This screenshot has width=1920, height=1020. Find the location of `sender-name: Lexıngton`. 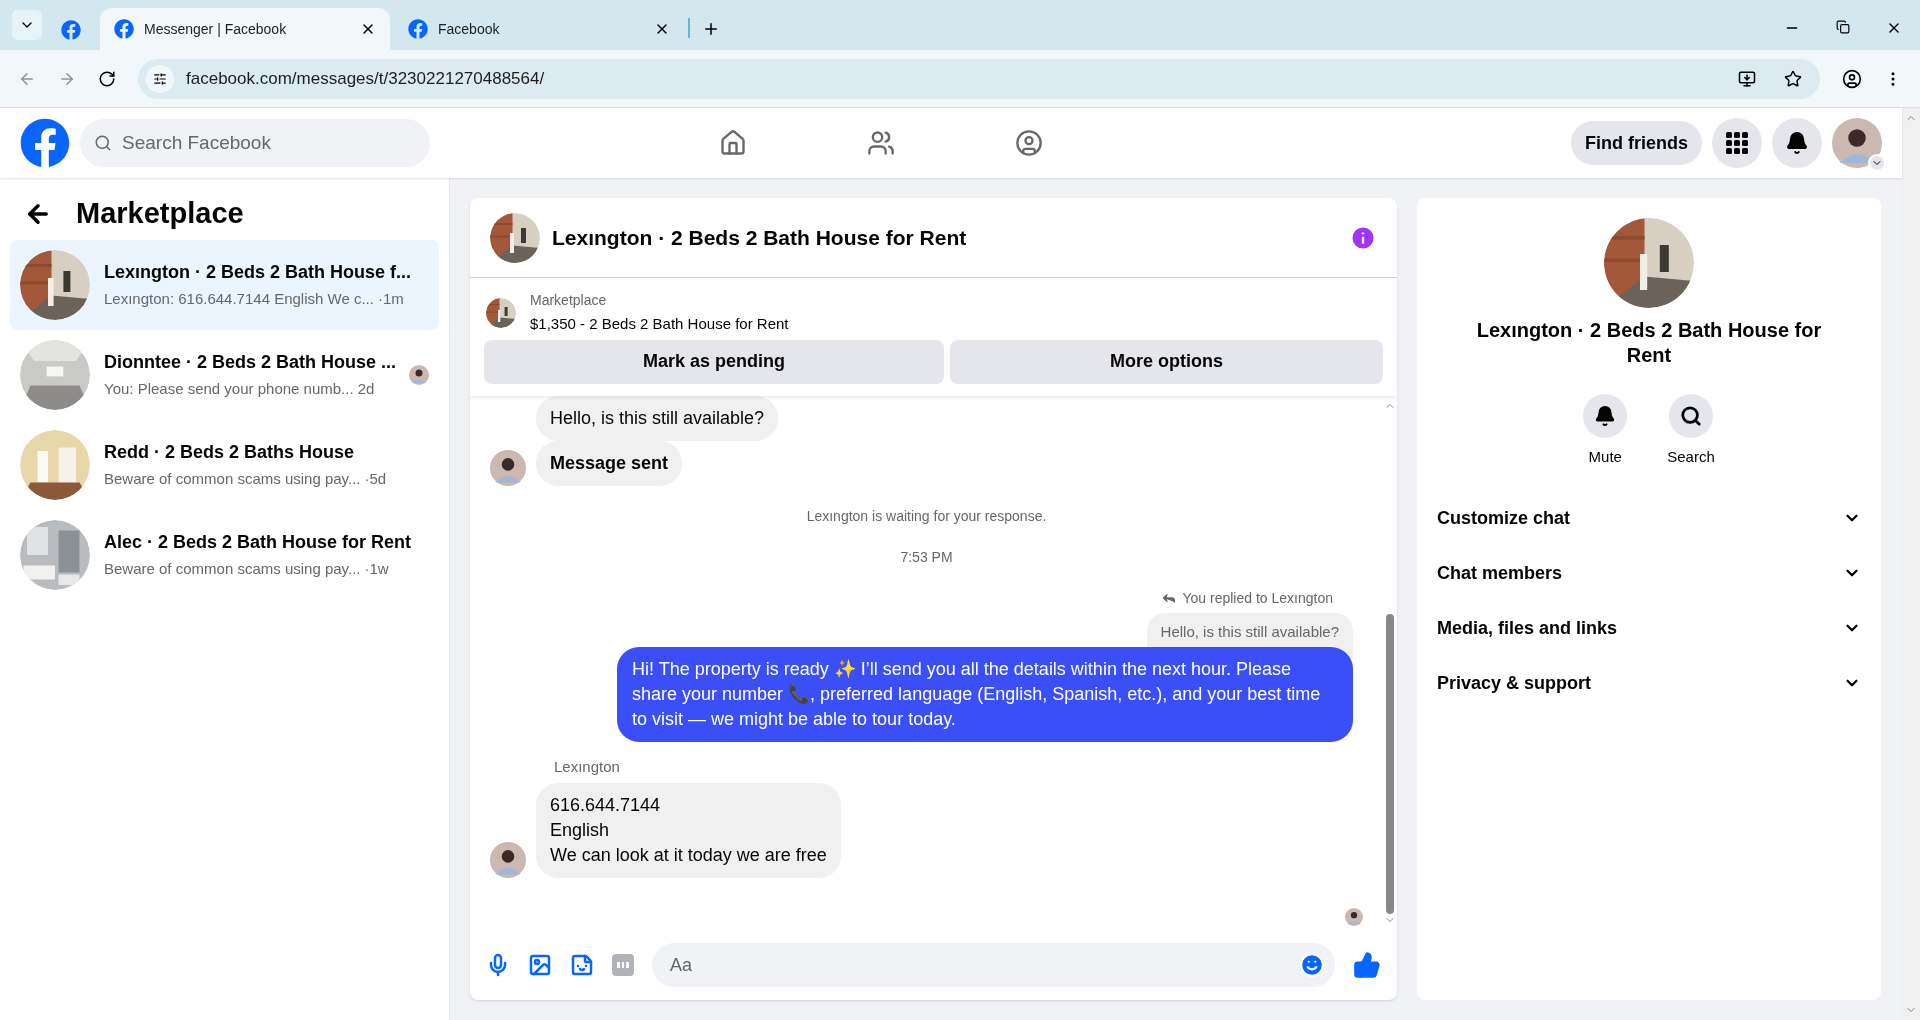

sender-name: Lexıngton is located at coordinates (587, 767).